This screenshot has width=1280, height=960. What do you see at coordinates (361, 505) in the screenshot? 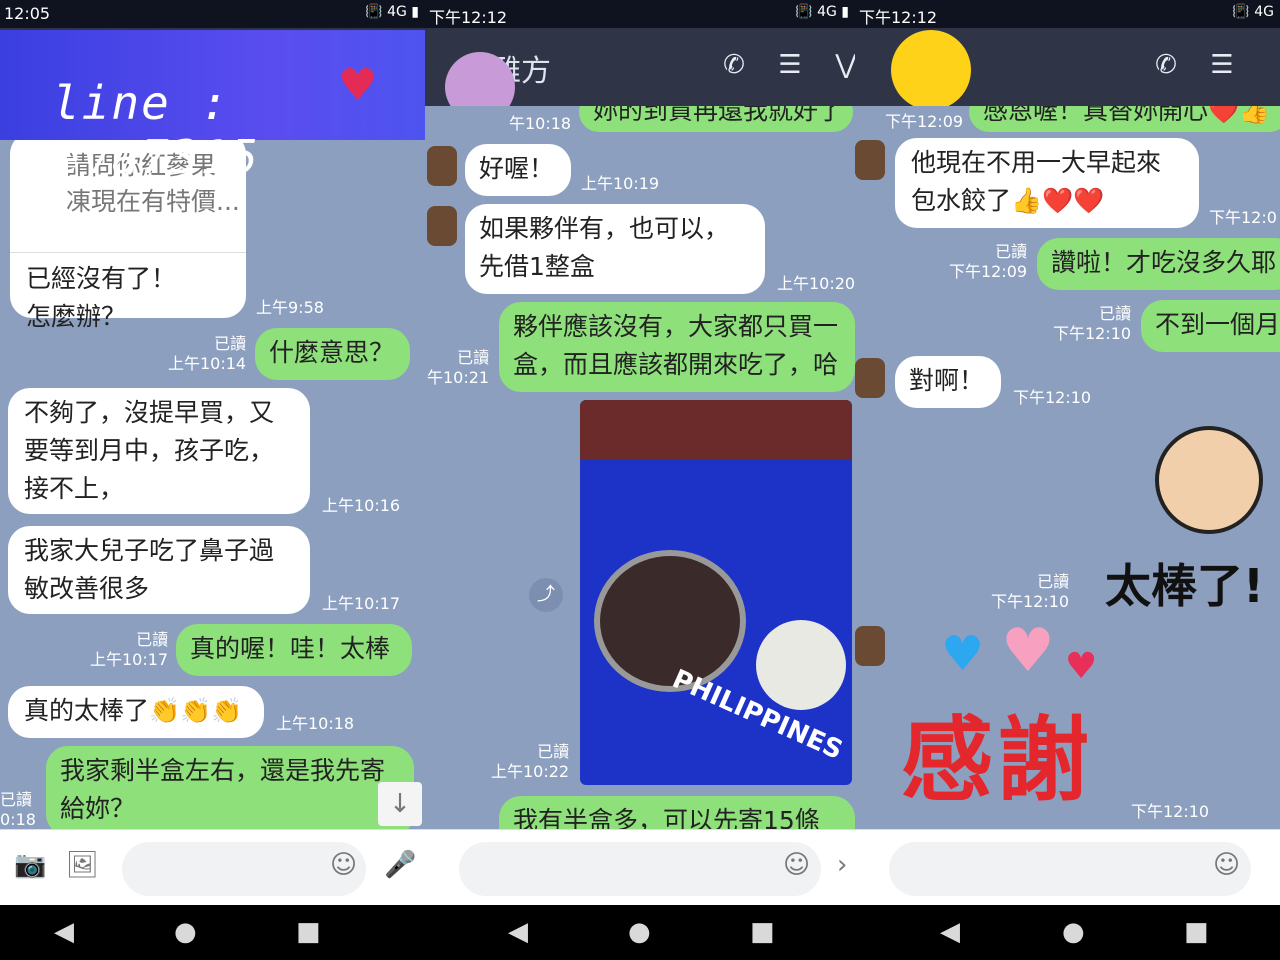
I see `message-time: 上午10:16` at bounding box center [361, 505].